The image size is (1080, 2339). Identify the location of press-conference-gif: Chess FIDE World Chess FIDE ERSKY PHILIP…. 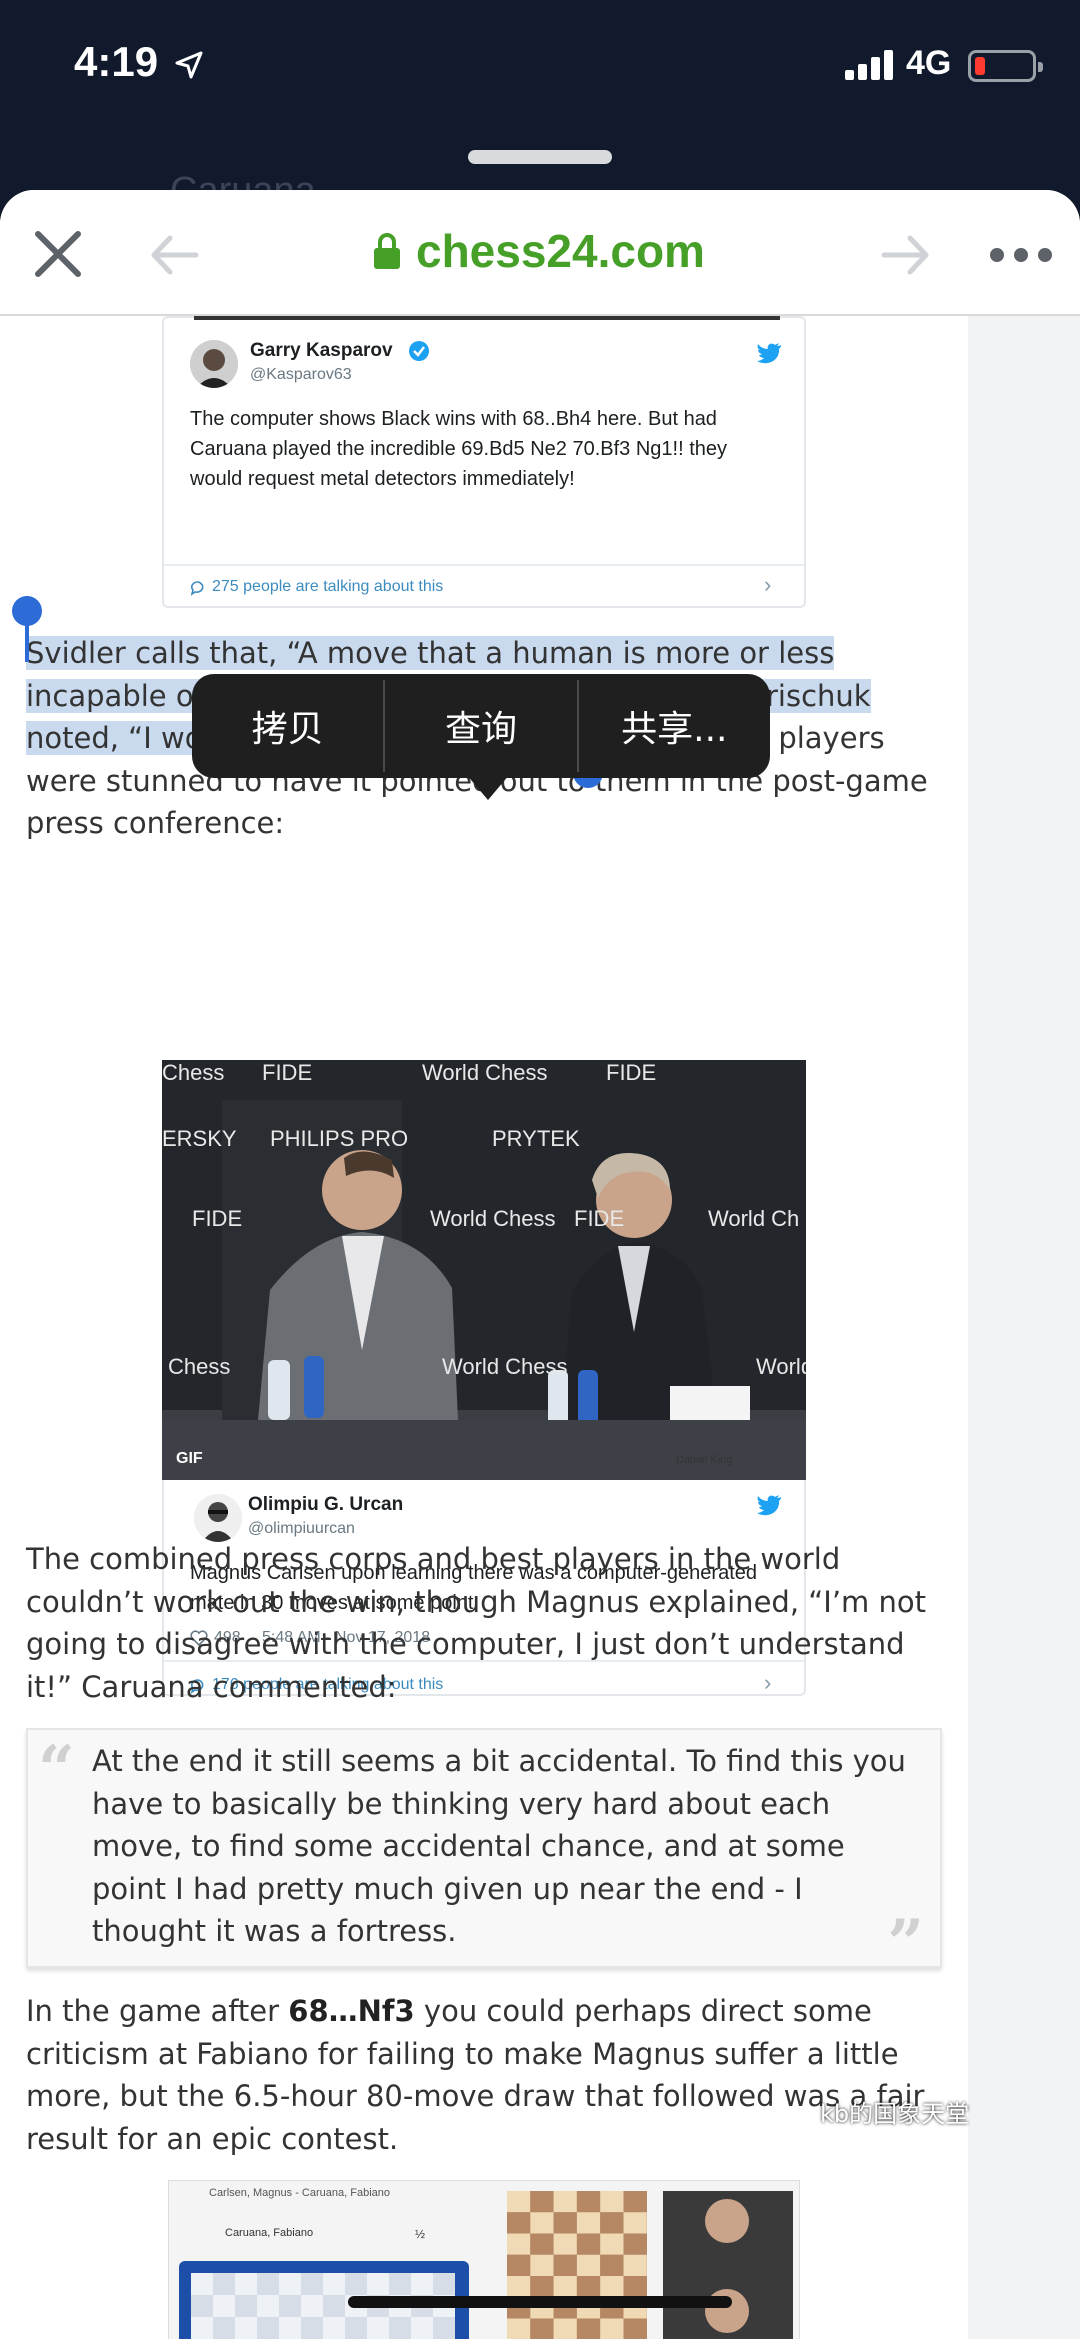
(484, 1270).